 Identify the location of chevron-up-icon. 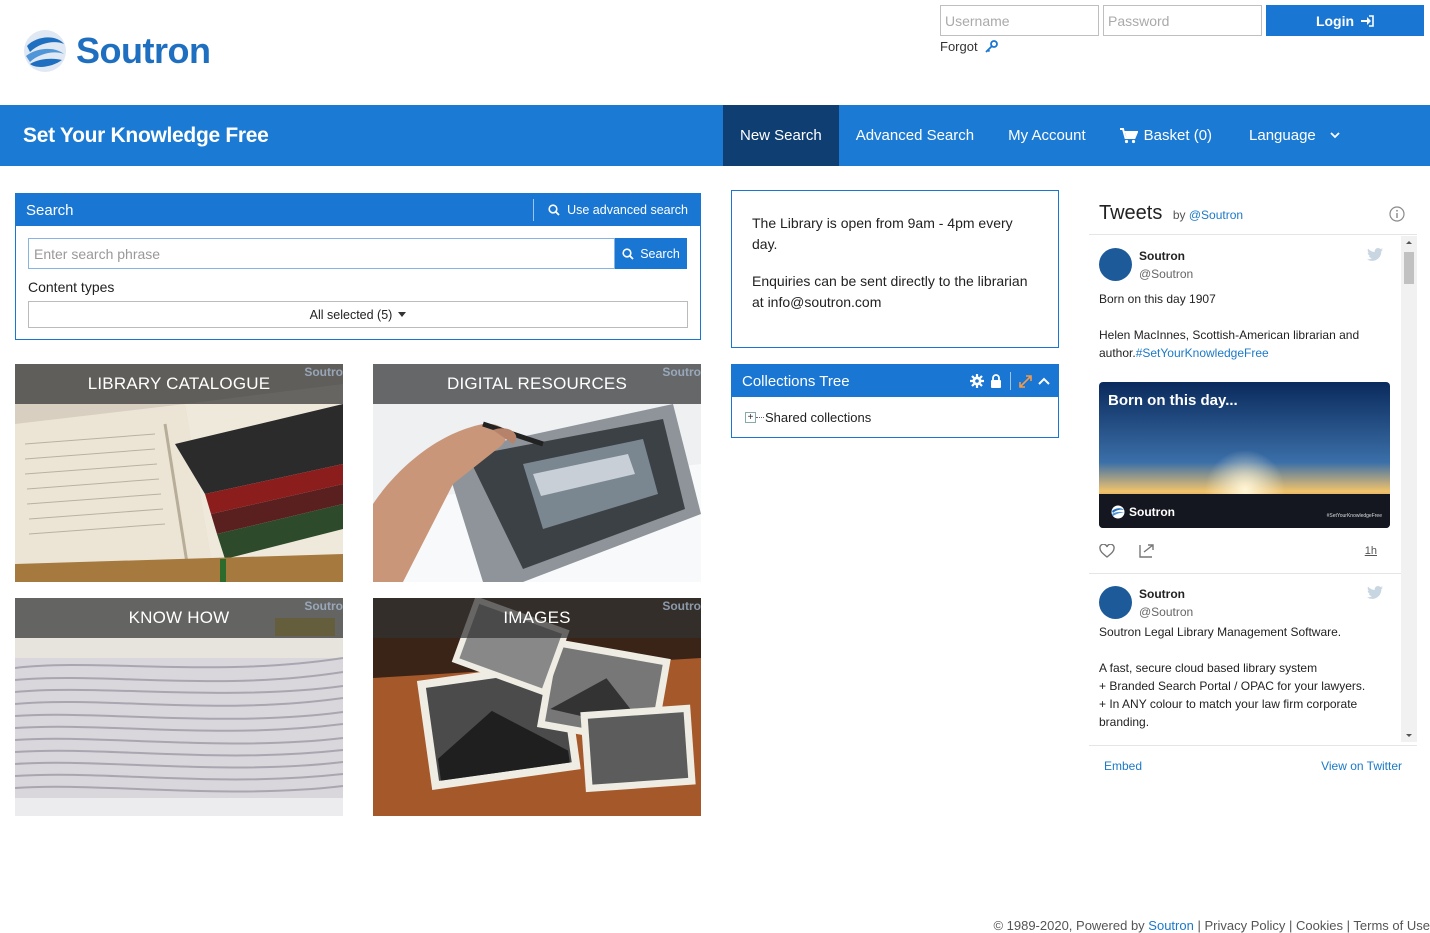
(1044, 381).